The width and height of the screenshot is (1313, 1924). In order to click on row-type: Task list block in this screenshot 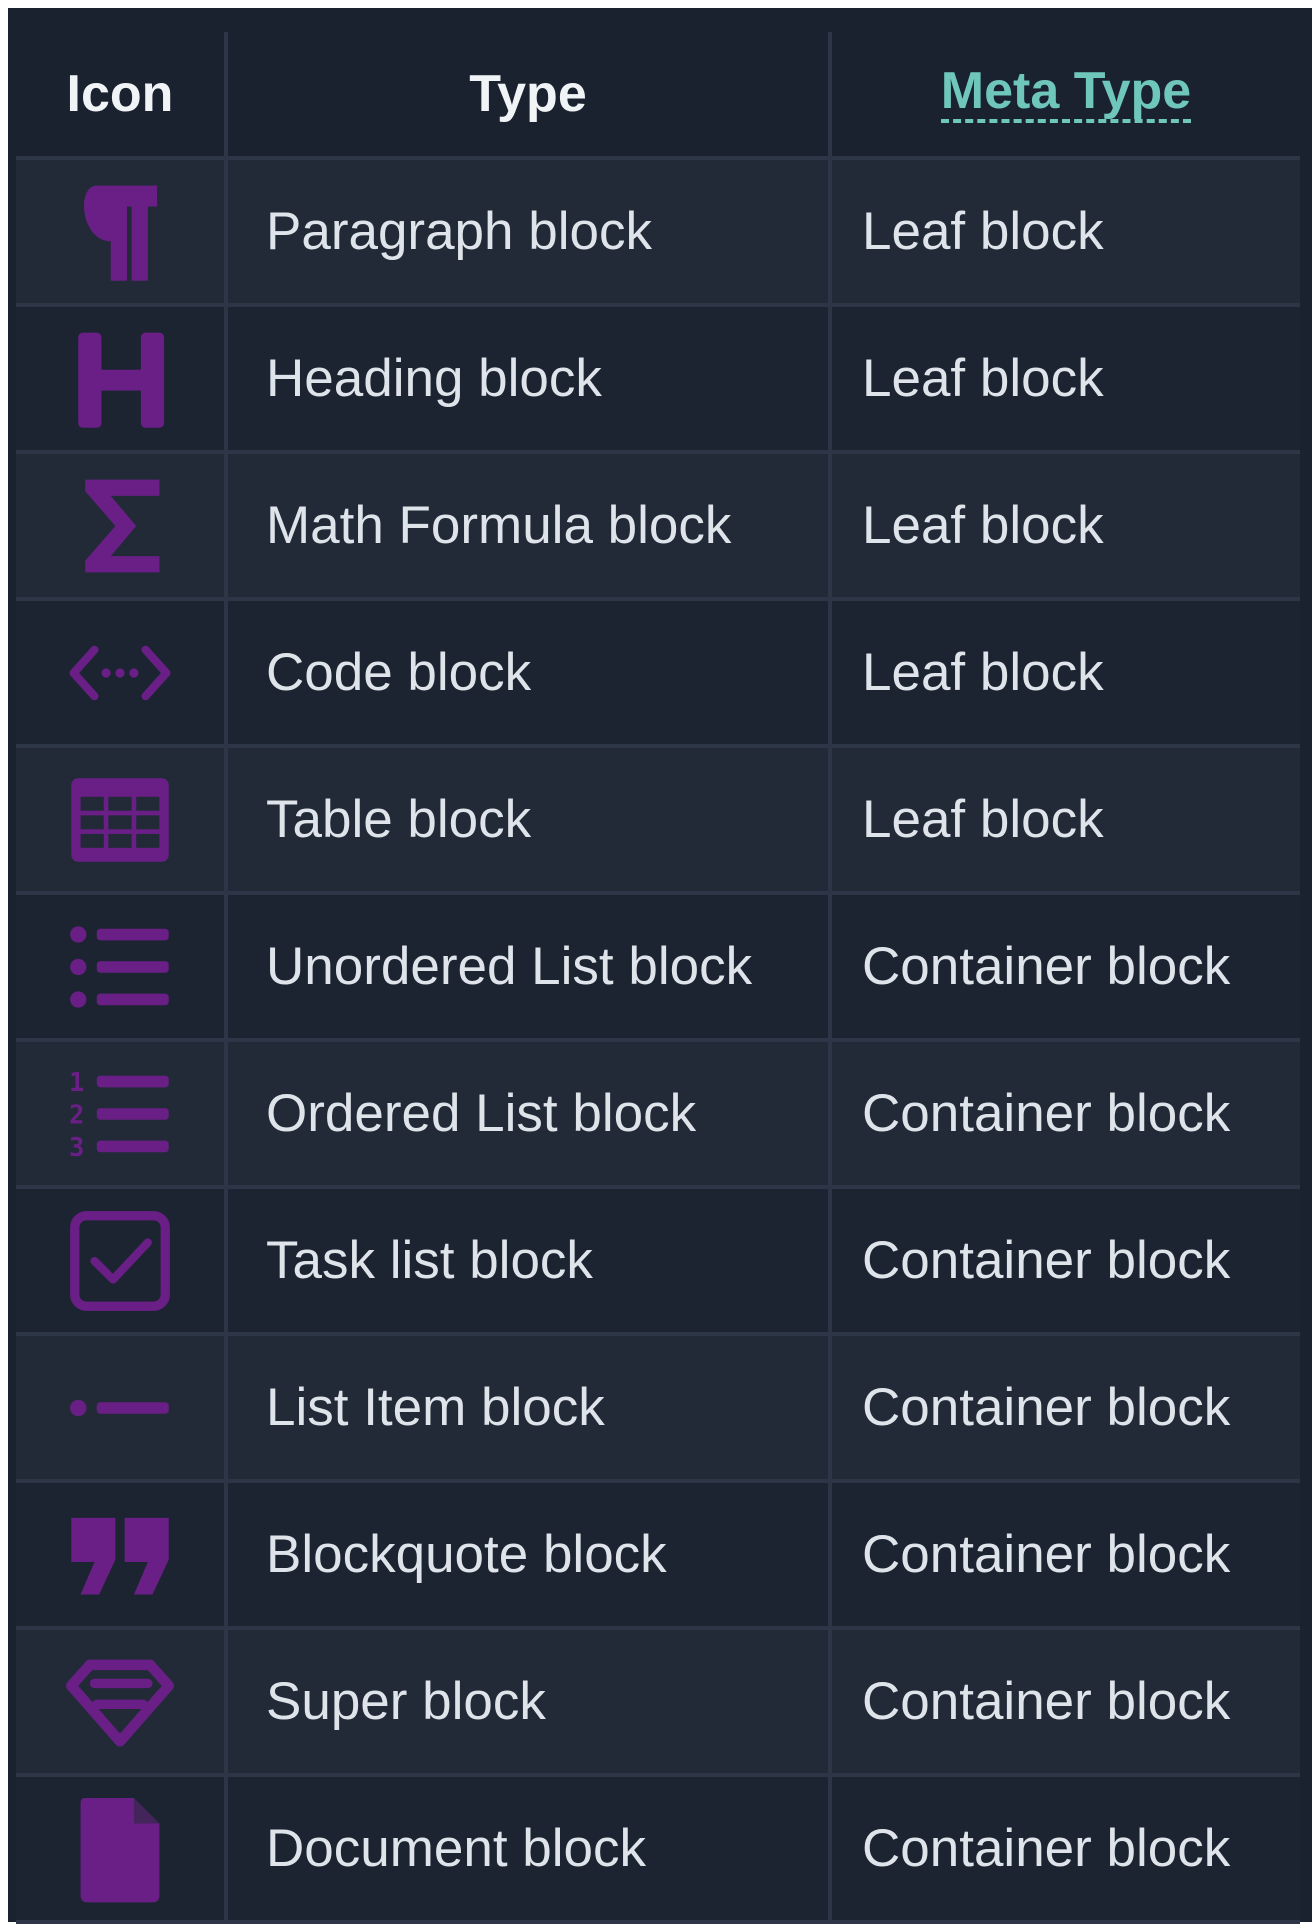, I will do `click(526, 1260)`.